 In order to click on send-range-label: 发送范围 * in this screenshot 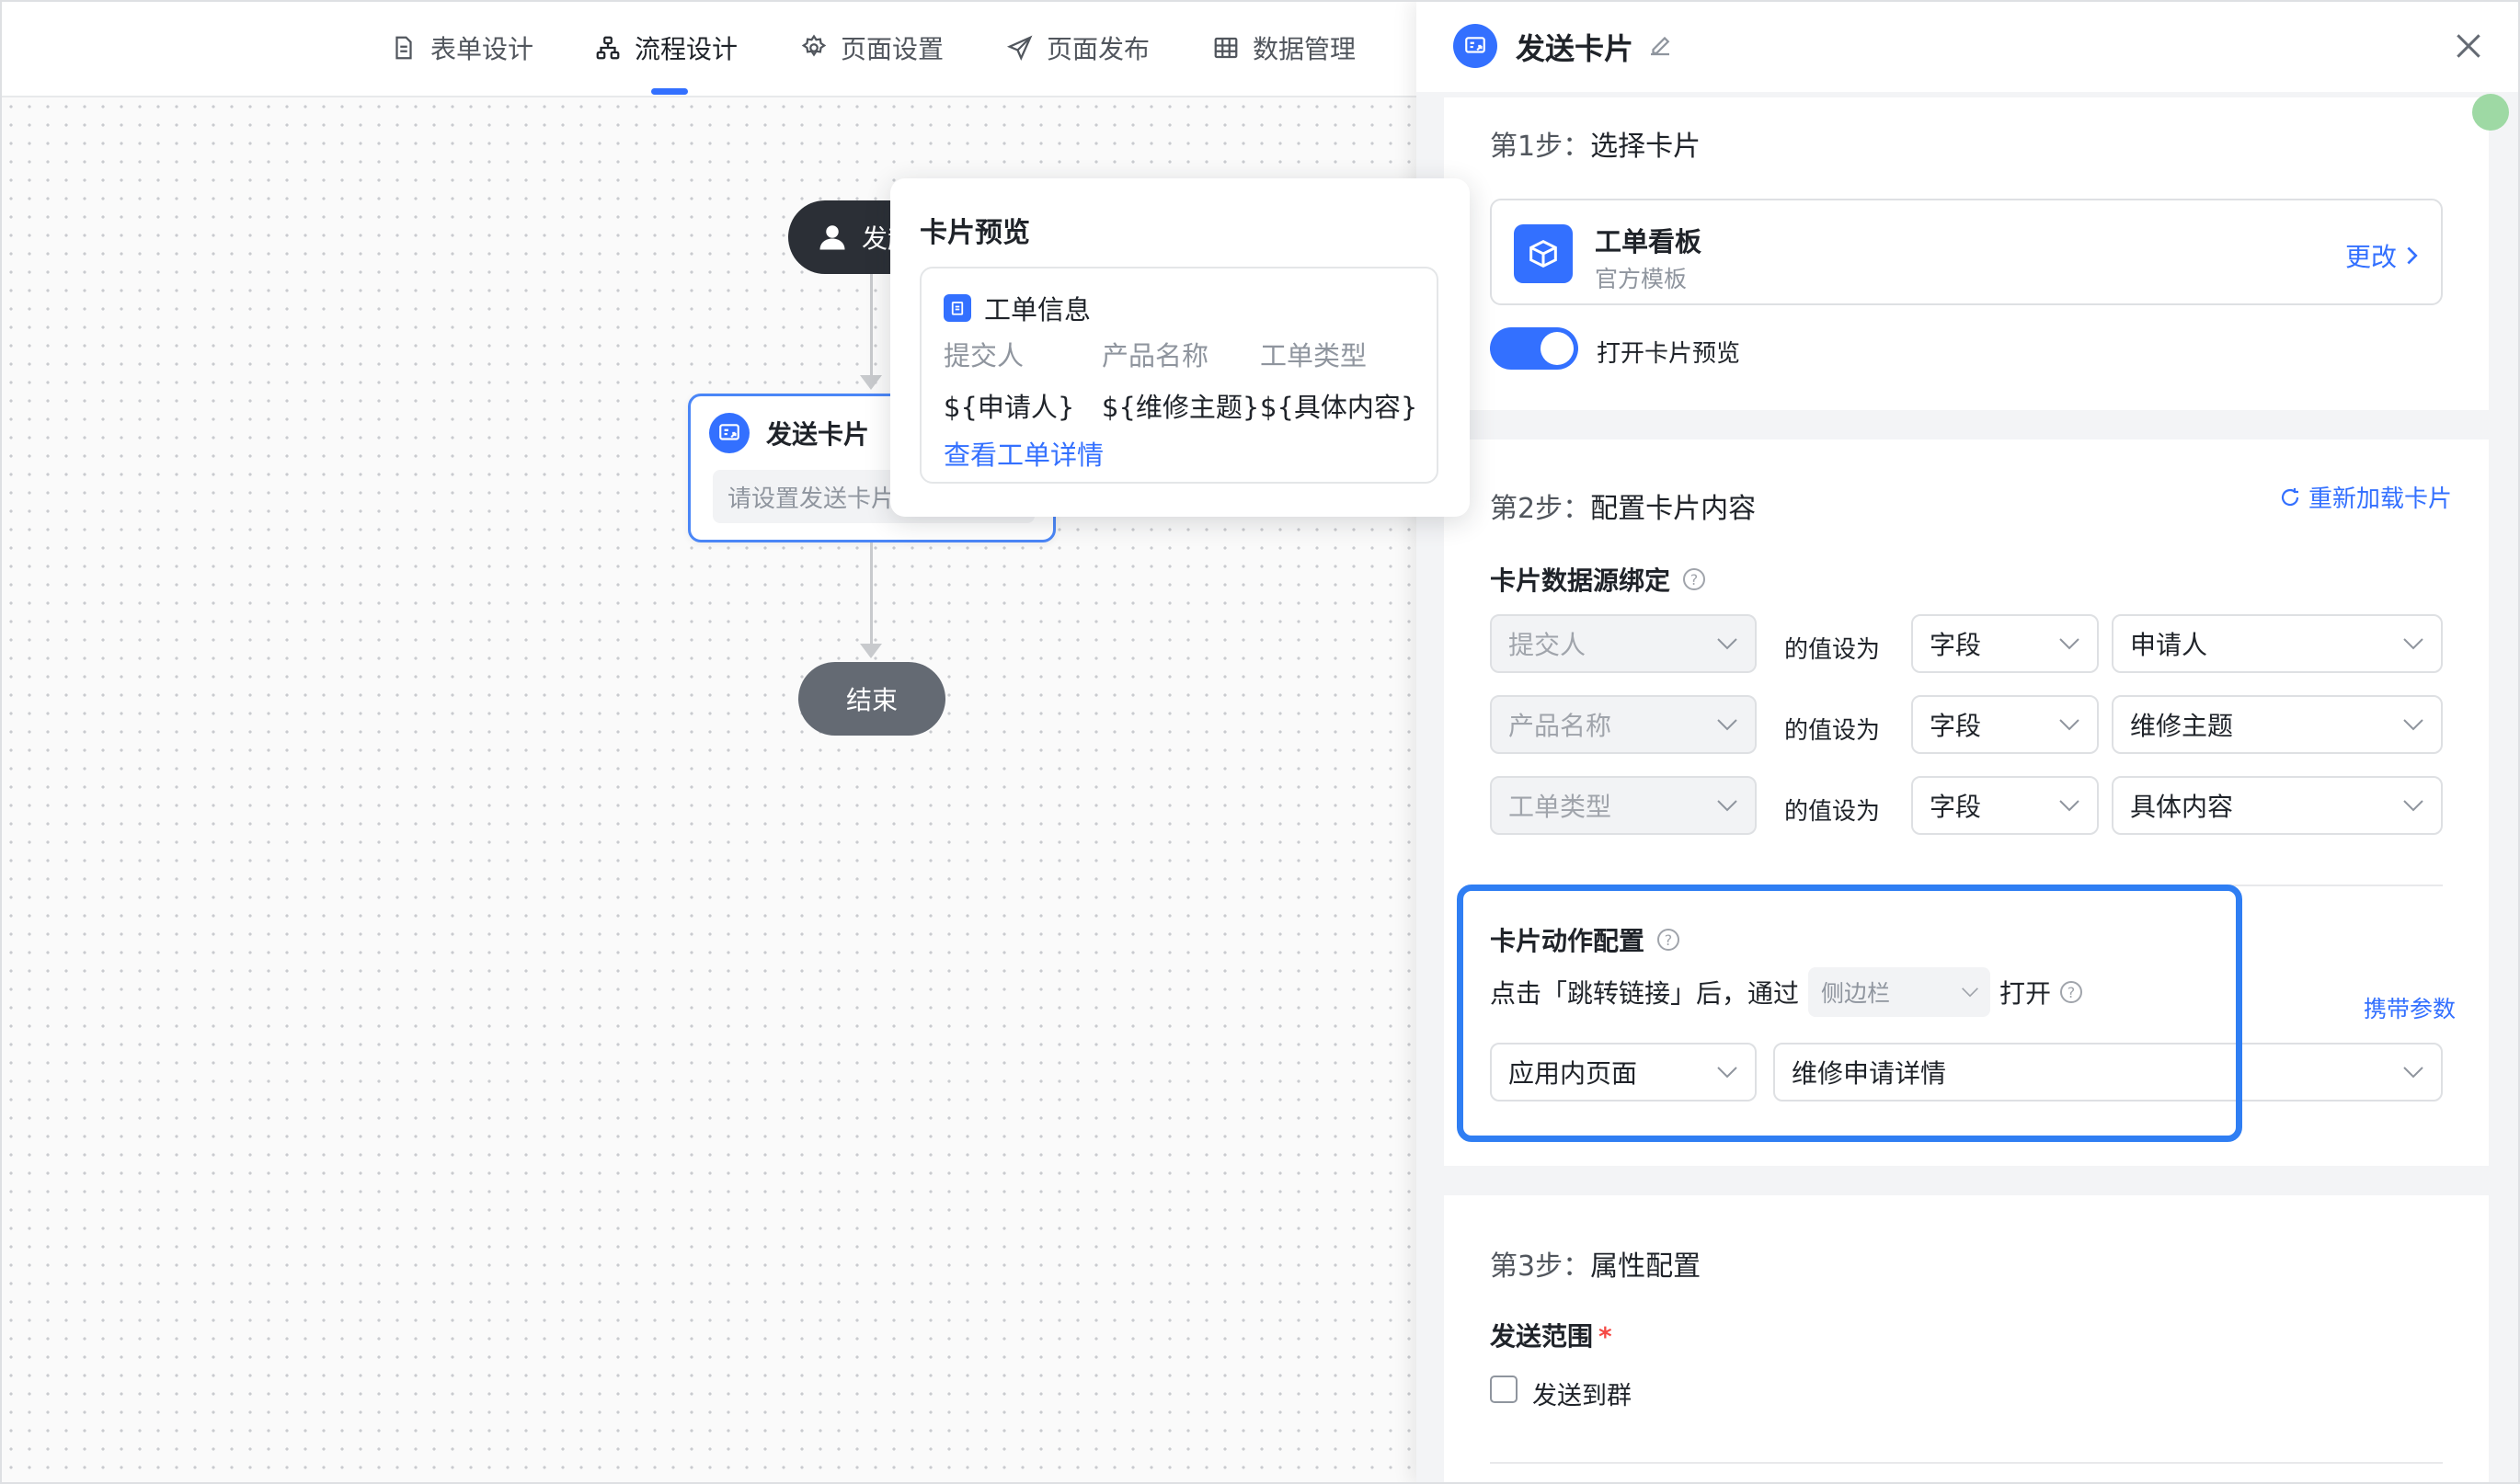, I will do `click(1551, 1336)`.